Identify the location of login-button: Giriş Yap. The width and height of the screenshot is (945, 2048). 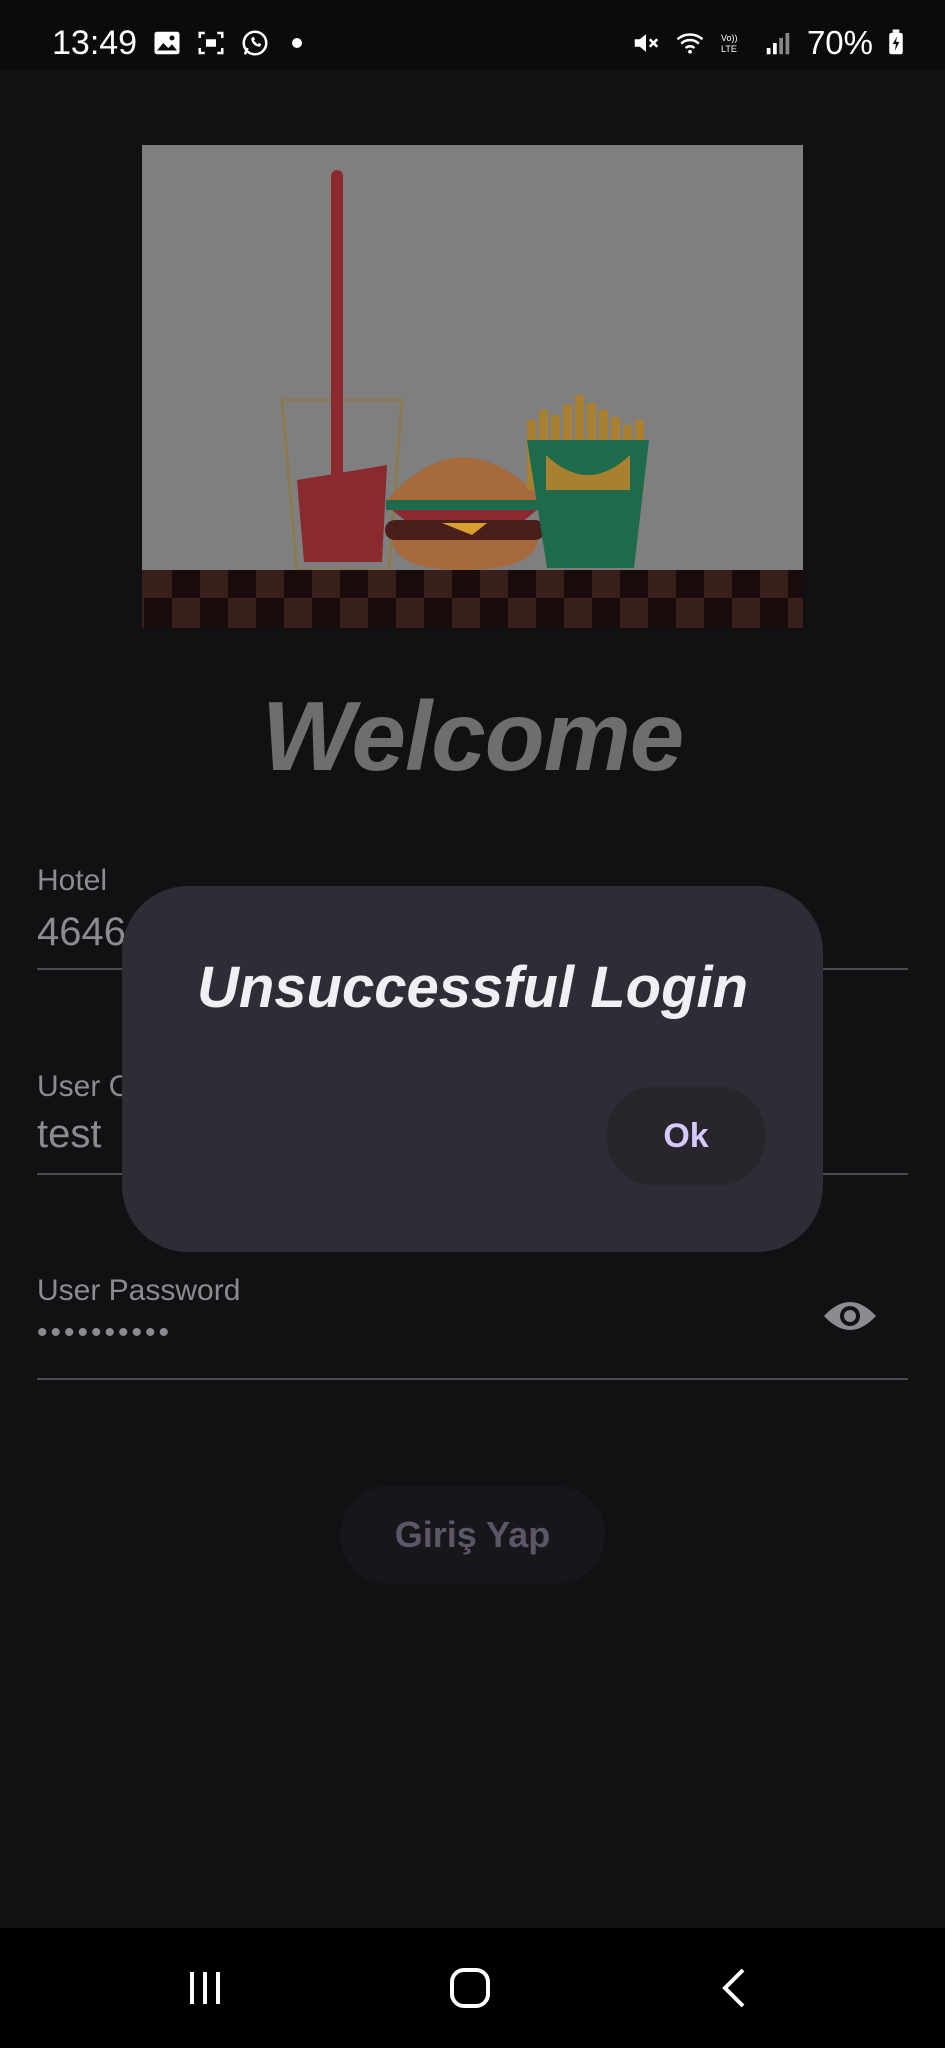
(472, 1535).